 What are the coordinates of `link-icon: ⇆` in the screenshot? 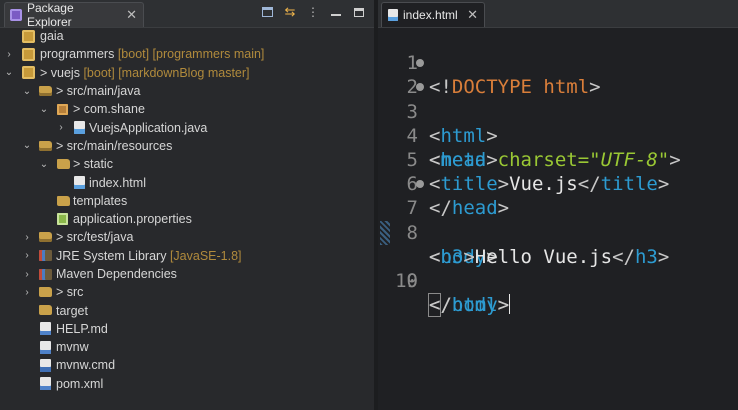 It's located at (290, 11).